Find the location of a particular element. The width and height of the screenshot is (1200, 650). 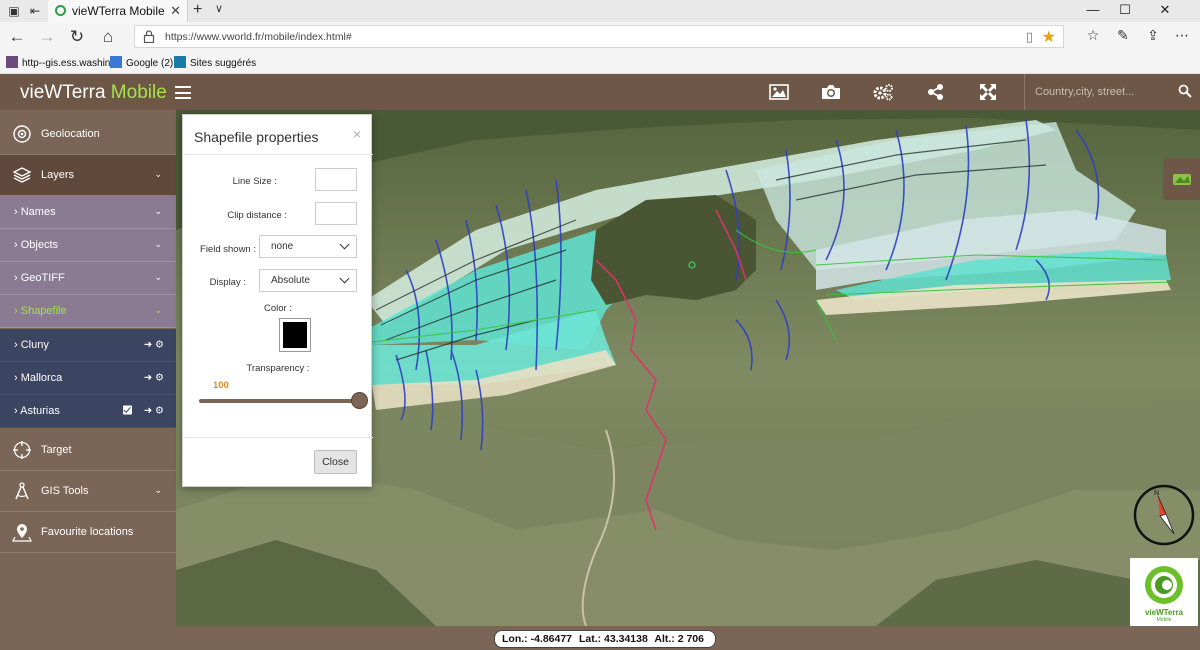

sidebar-item-favourite-locations: Favourite locations is located at coordinates (88, 532).